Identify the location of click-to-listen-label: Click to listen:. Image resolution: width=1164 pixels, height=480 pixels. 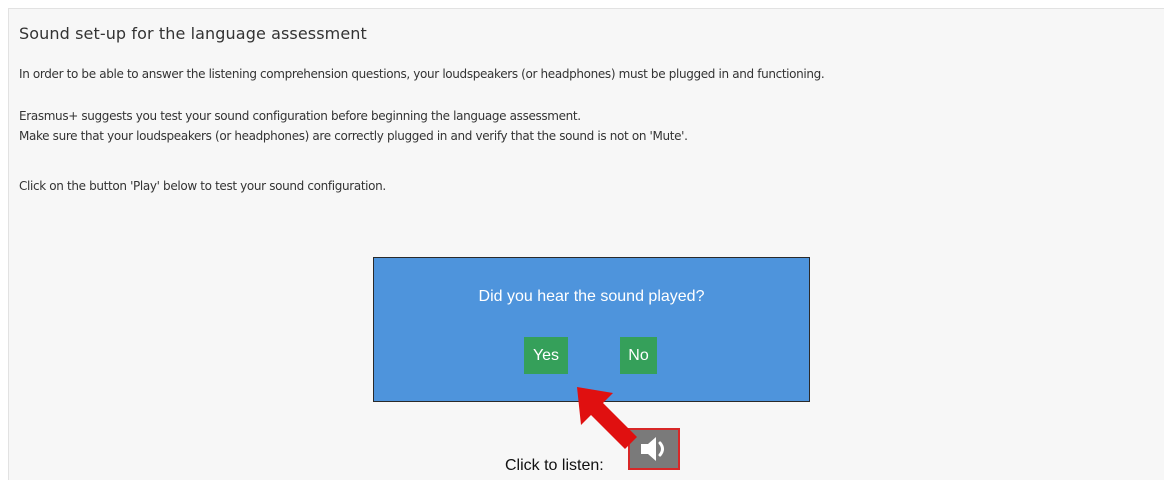
(554, 465).